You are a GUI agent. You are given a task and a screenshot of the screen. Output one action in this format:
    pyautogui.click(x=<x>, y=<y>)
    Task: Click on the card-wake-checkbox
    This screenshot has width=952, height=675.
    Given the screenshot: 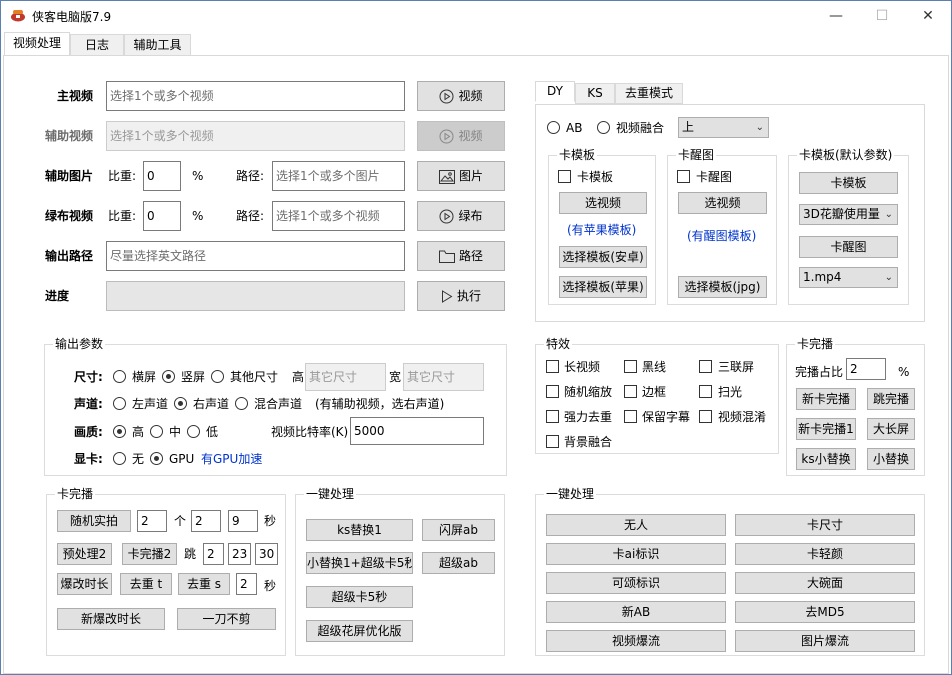 What is the action you would take?
    pyautogui.click(x=683, y=176)
    